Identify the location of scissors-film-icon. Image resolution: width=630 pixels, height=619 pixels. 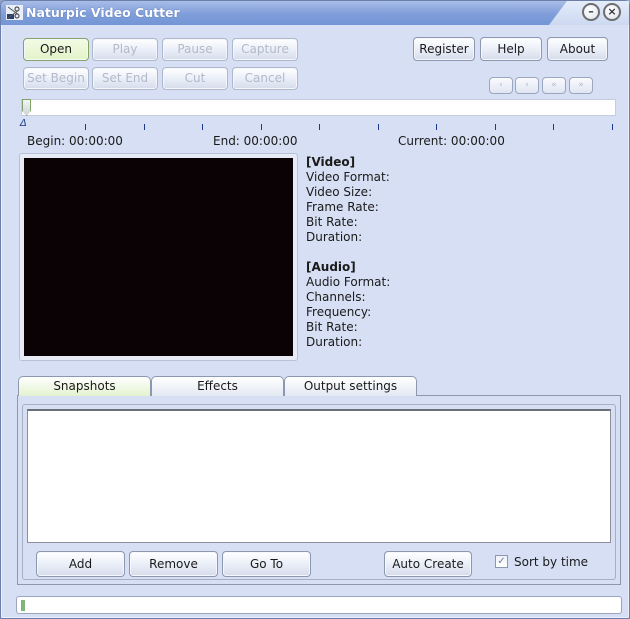
(14, 12).